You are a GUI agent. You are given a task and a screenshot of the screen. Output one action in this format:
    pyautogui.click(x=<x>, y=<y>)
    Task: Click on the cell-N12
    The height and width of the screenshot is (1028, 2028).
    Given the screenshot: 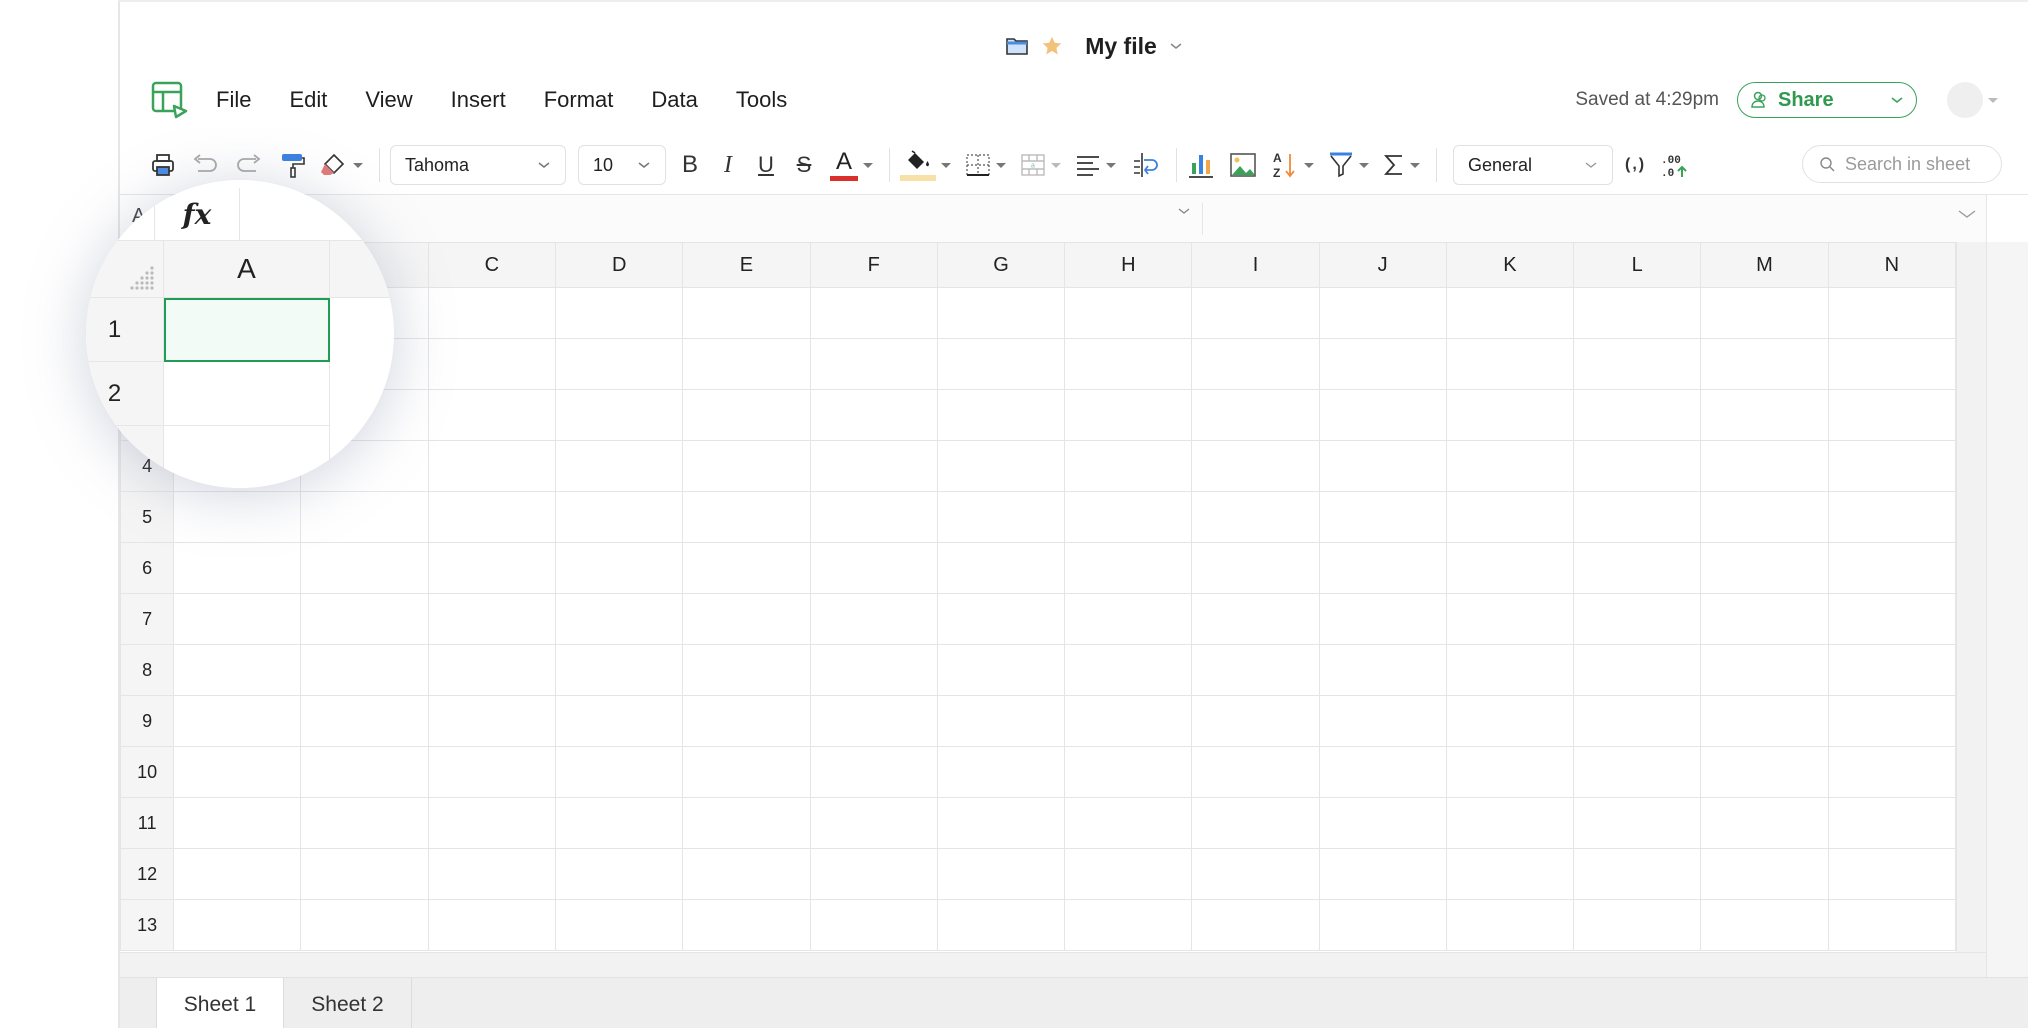 What is the action you would take?
    pyautogui.click(x=1892, y=874)
    